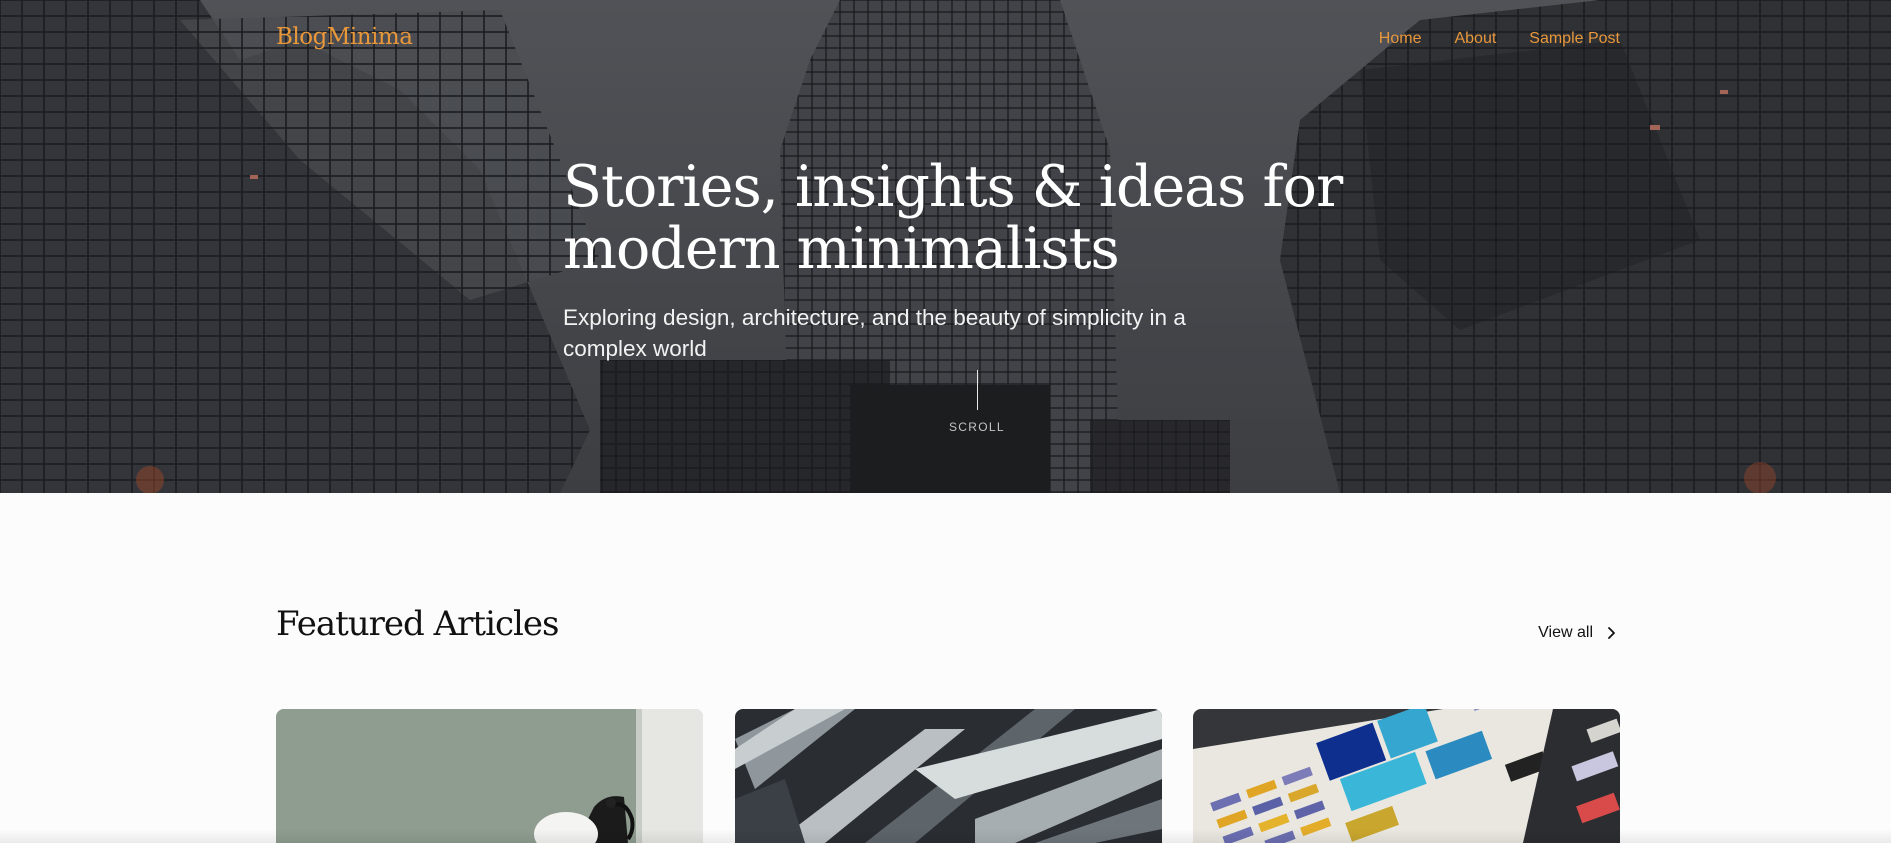 The image size is (1891, 843). What do you see at coordinates (945, 836) in the screenshot?
I see `bottom-shadow` at bounding box center [945, 836].